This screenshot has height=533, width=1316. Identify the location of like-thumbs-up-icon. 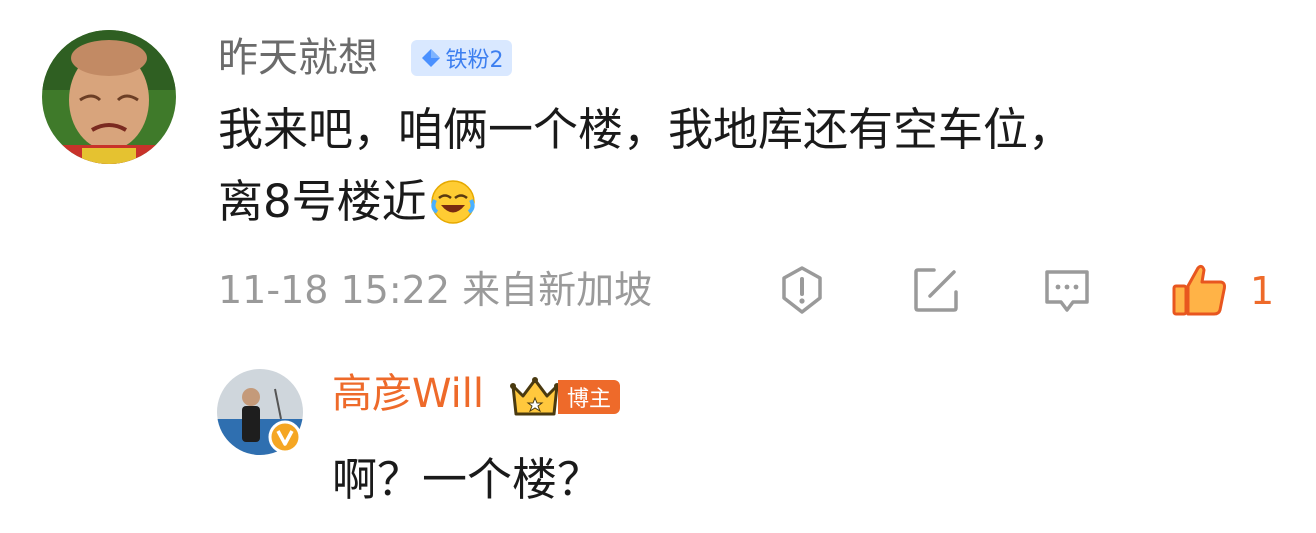
(1200, 290).